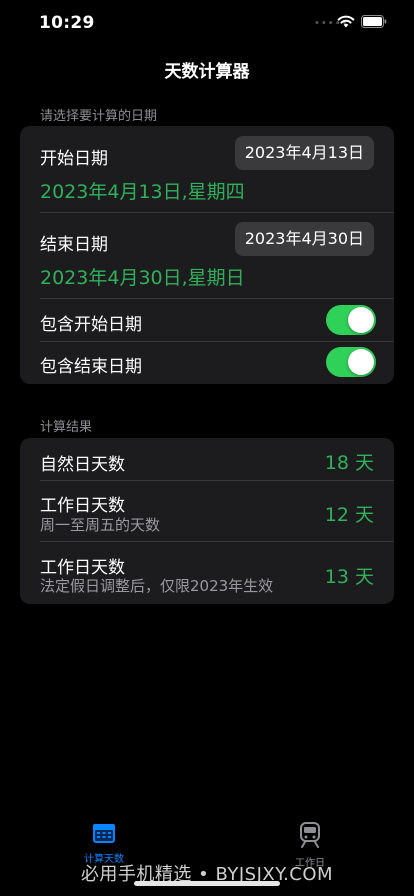 This screenshot has height=896, width=414. I want to click on result-section-header: 计算结果, so click(66, 427).